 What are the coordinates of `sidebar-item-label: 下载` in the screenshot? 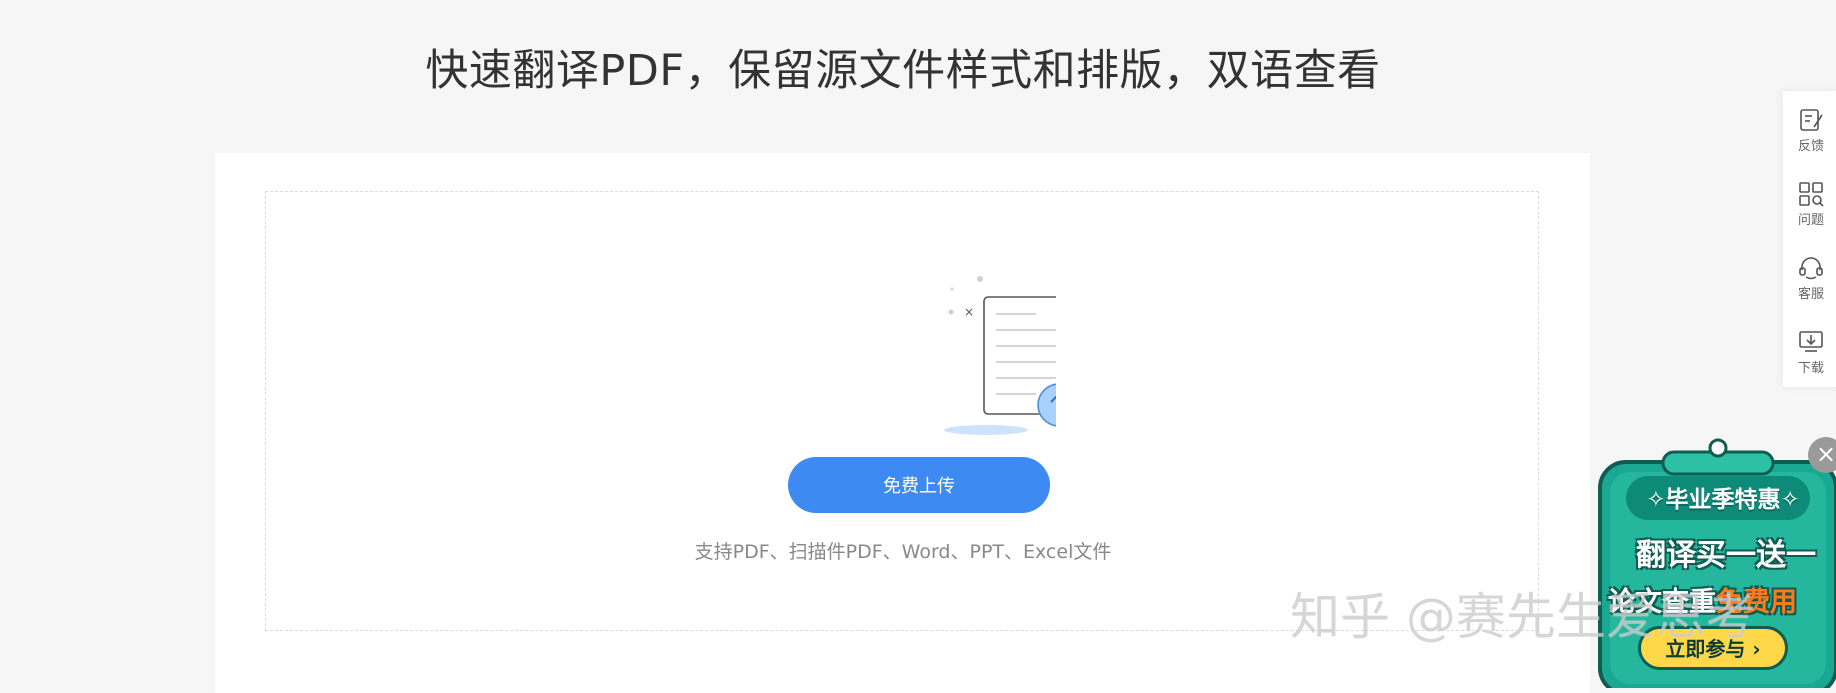 It's located at (1810, 368).